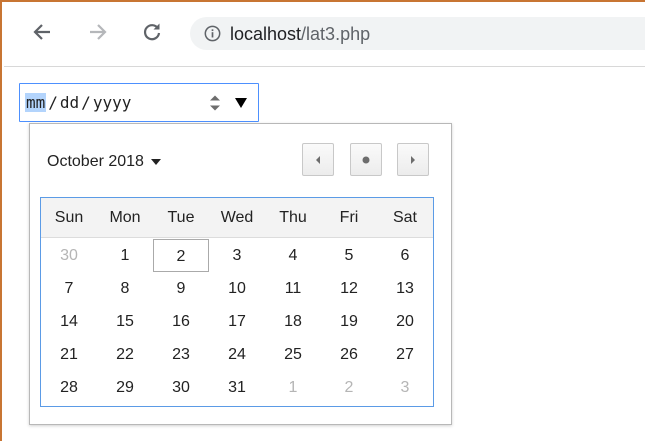 The width and height of the screenshot is (645, 441). Describe the element at coordinates (417, 33) in the screenshot. I see `address-bar: localhost/lat3.php` at that location.